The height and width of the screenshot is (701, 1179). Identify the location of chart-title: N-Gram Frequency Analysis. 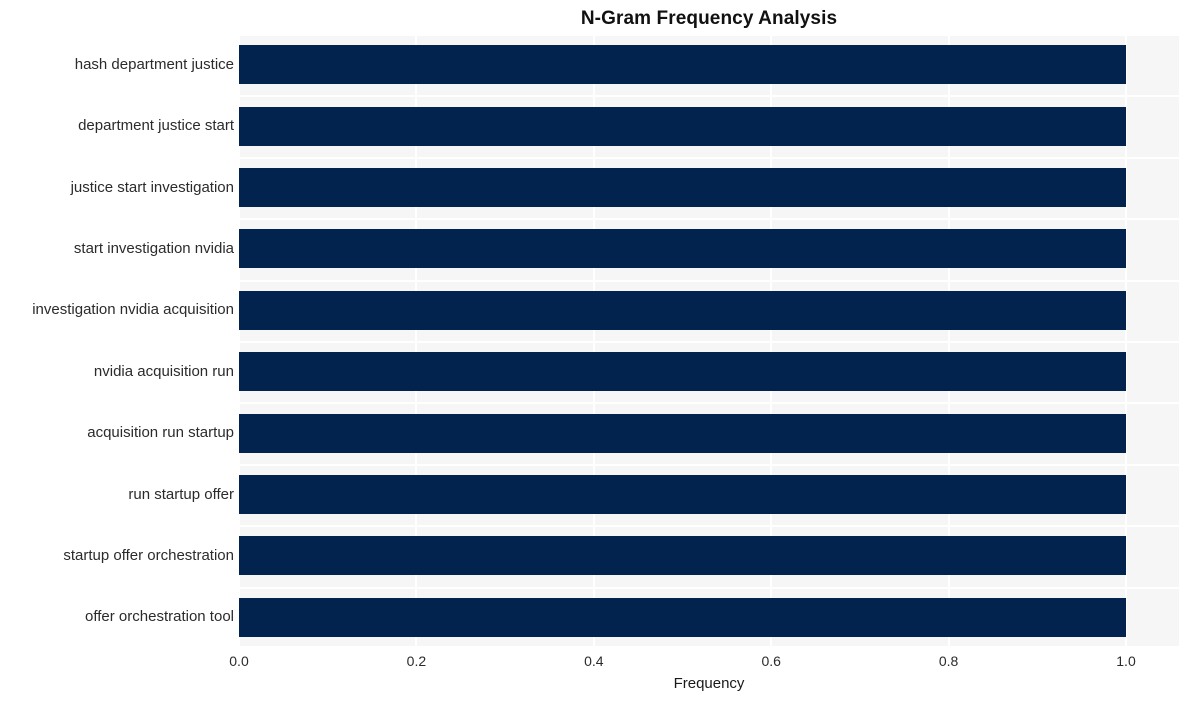
(709, 18).